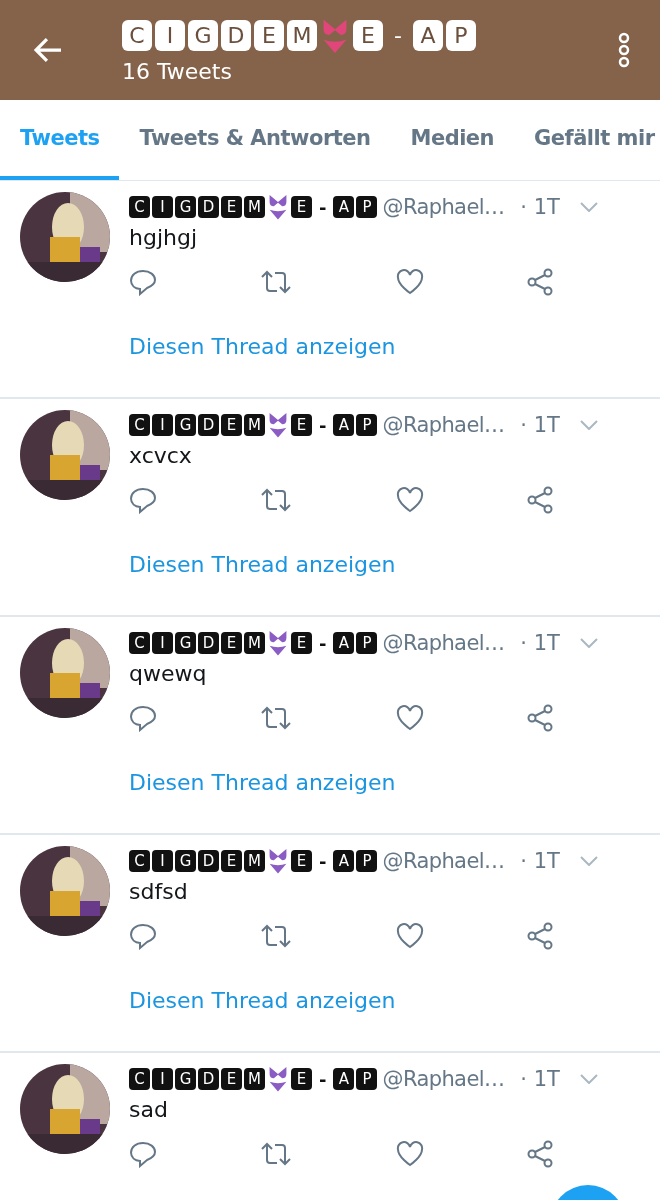 The width and height of the screenshot is (660, 1200). I want to click on tweet-count: 16 Tweets, so click(177, 71).